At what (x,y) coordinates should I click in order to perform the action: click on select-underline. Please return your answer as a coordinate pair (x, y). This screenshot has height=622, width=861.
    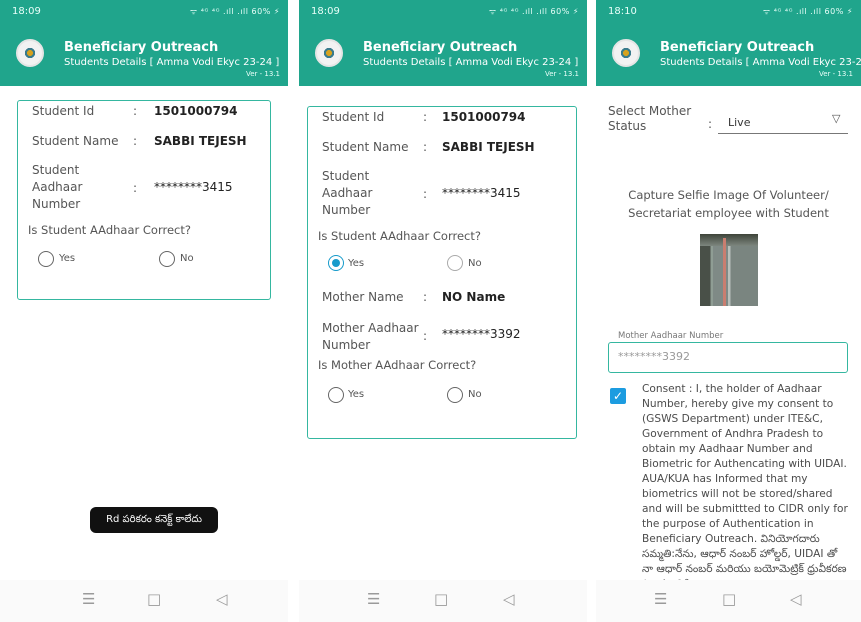
    Looking at the image, I should click on (783, 133).